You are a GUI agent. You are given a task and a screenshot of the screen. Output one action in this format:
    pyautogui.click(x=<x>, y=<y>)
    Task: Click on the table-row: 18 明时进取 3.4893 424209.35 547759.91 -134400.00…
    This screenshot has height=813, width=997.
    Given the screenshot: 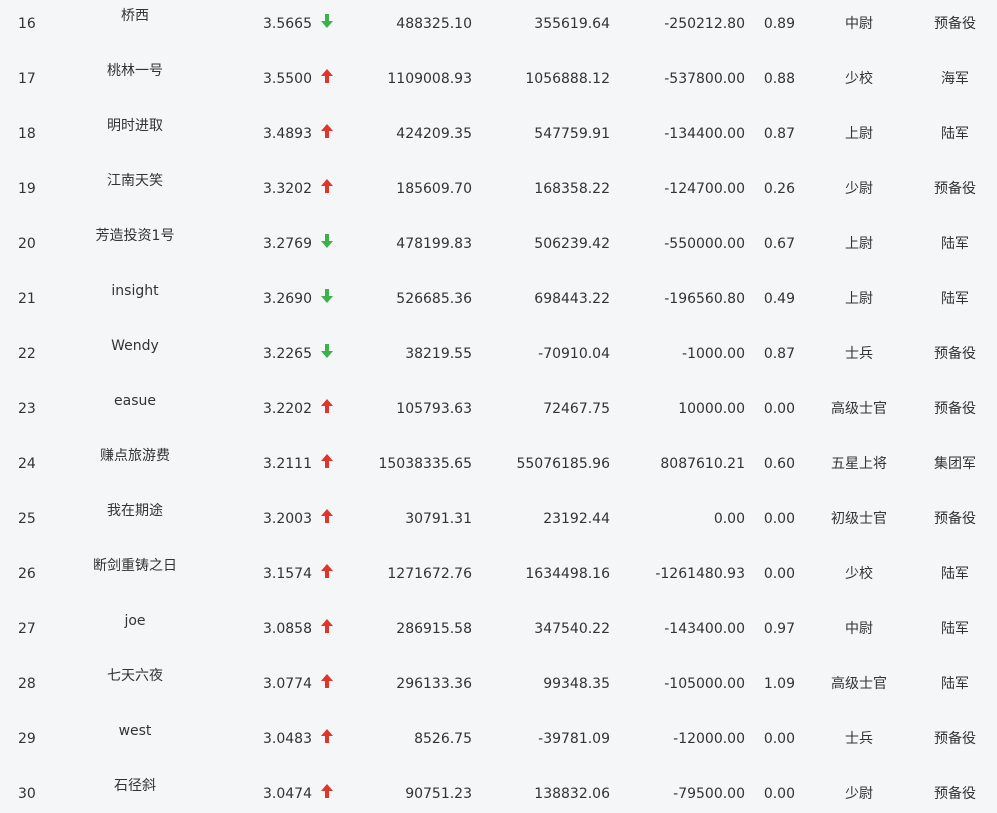 What is the action you would take?
    pyautogui.click(x=498, y=138)
    